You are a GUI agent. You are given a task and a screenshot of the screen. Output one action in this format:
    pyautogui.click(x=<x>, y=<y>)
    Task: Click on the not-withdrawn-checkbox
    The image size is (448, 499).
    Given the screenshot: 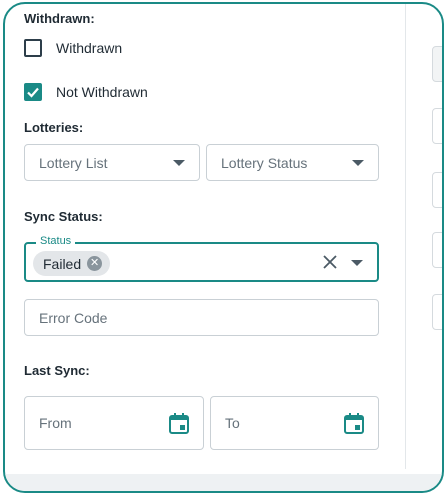 What is the action you would take?
    pyautogui.click(x=33, y=92)
    